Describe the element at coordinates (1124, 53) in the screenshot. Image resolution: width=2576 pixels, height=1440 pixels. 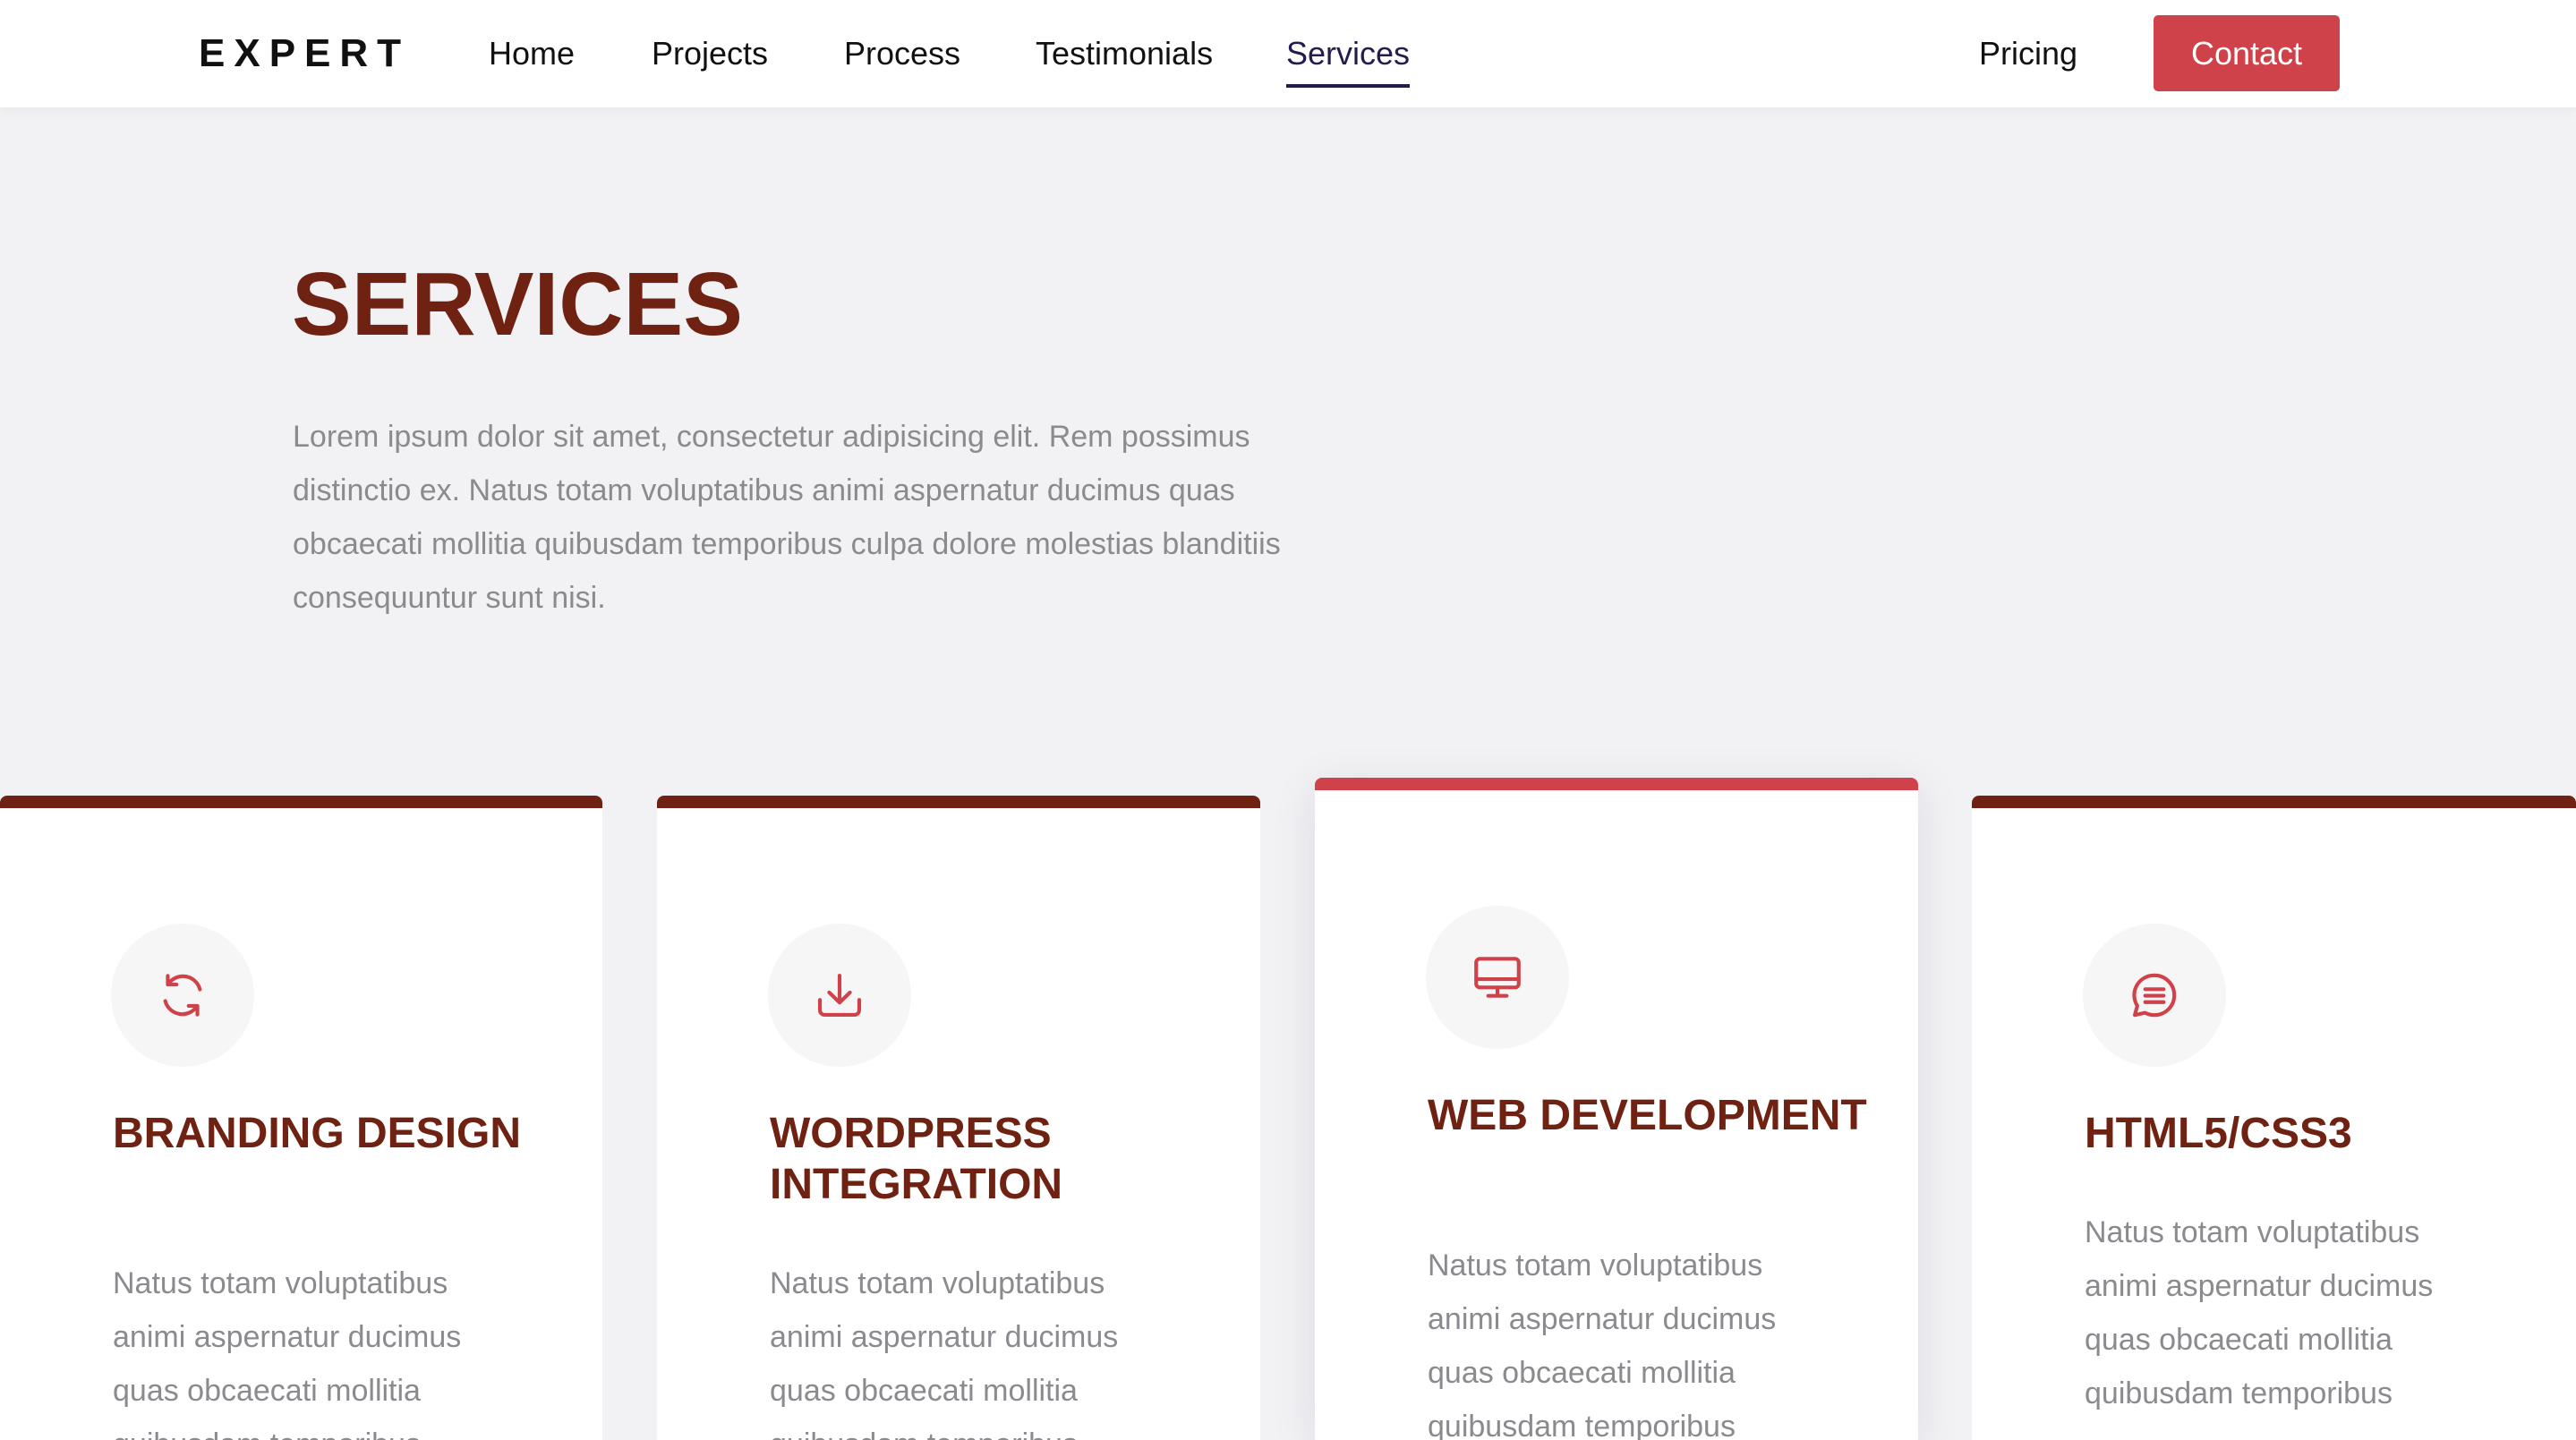
I see `nav-link-testimonials: Testimonials` at that location.